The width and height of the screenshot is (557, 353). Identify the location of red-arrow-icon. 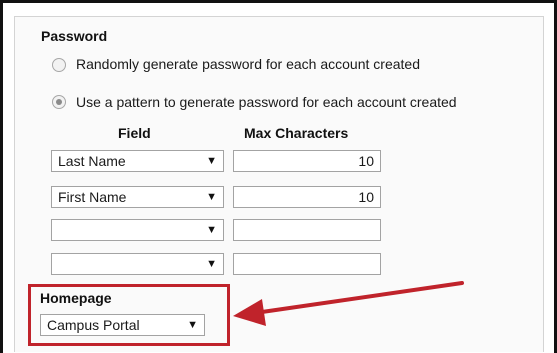
(348, 303).